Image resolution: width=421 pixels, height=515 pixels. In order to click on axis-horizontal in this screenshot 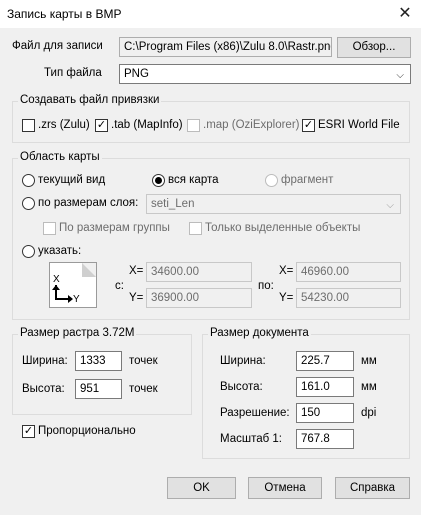, I will do `click(62, 299)`.